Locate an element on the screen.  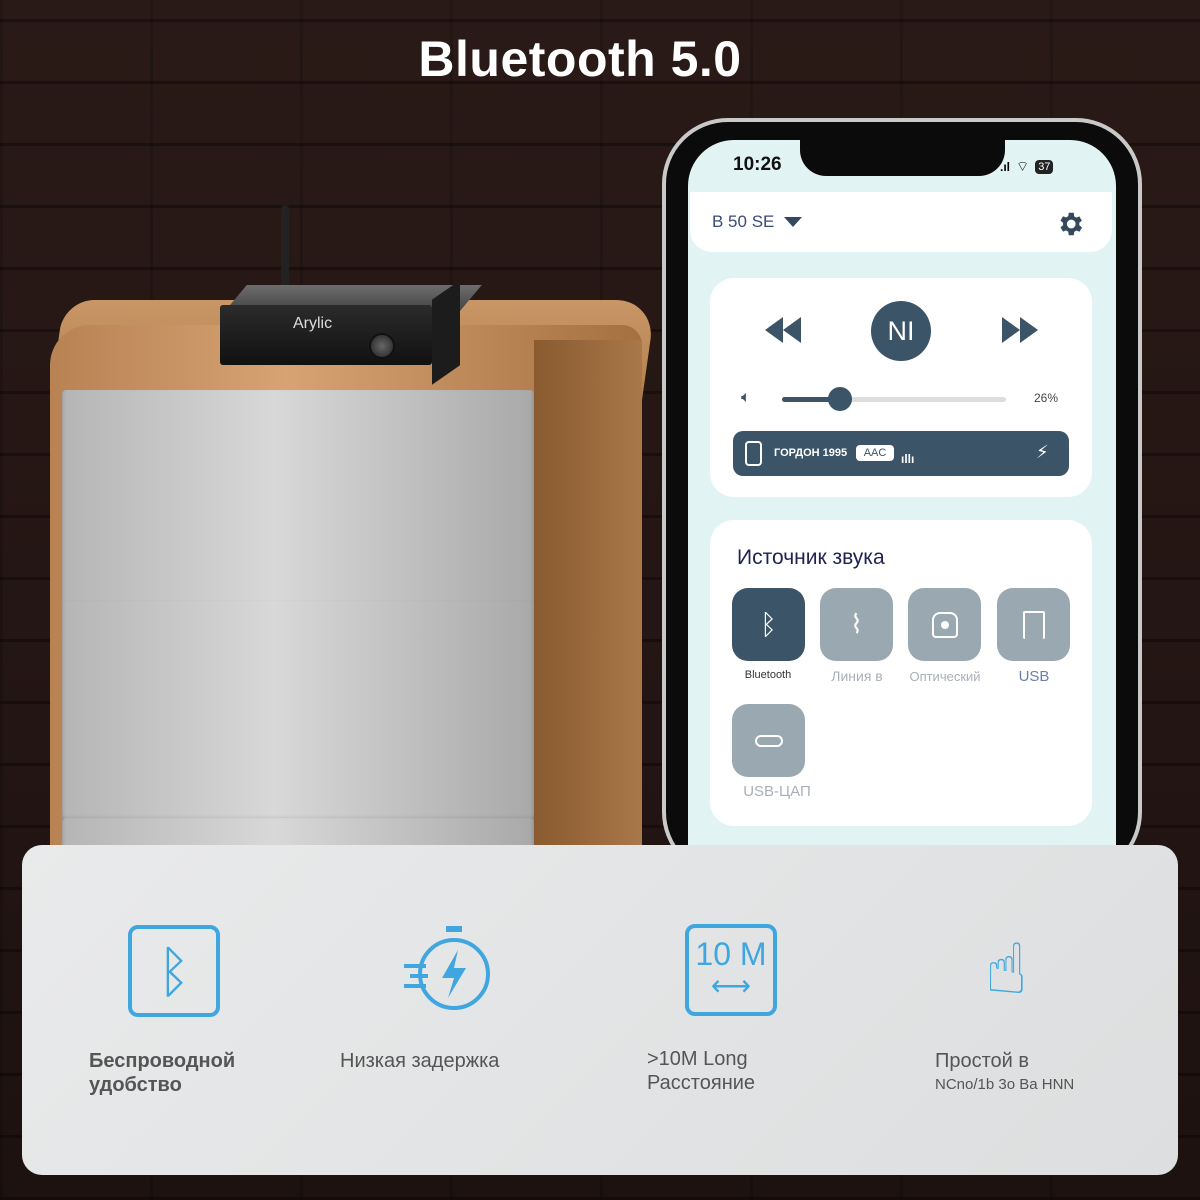
cable-icon: ⌇ is located at coordinates (856, 624).